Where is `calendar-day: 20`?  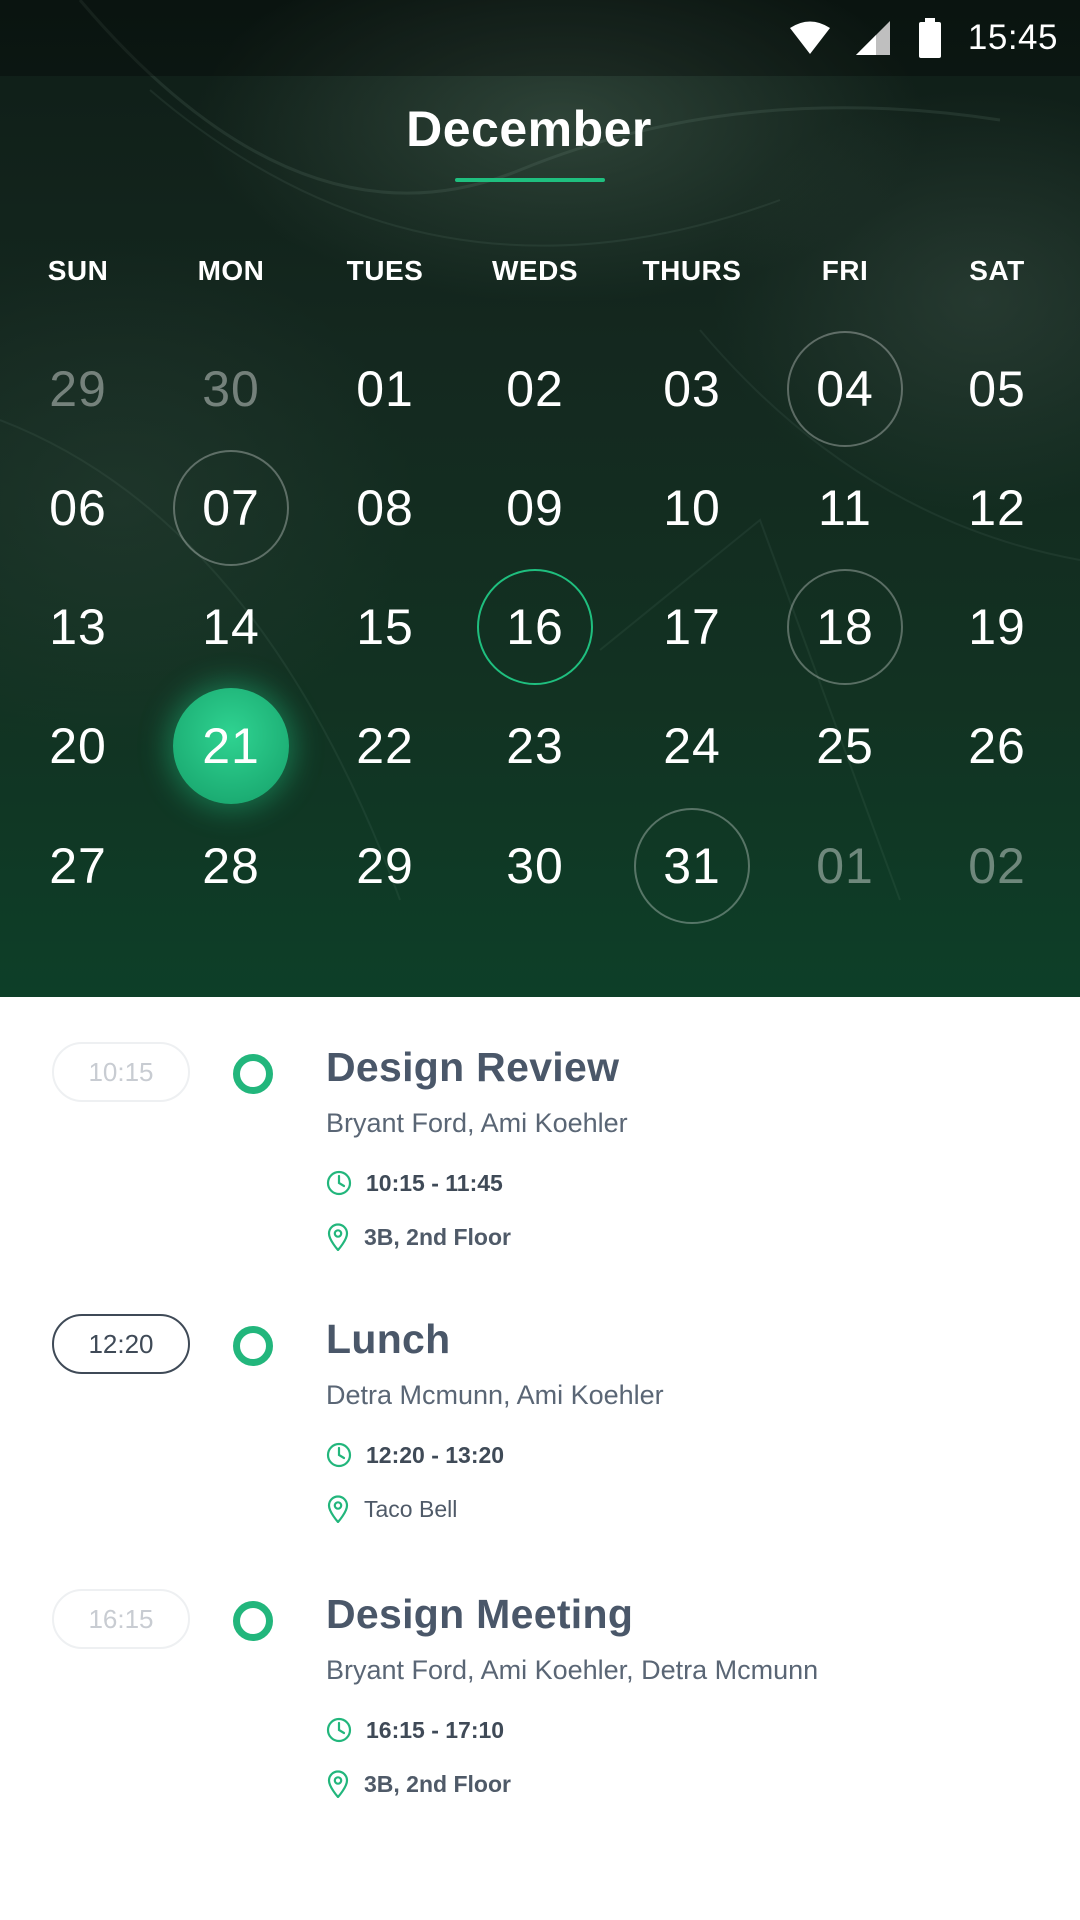 calendar-day: 20 is located at coordinates (78, 746).